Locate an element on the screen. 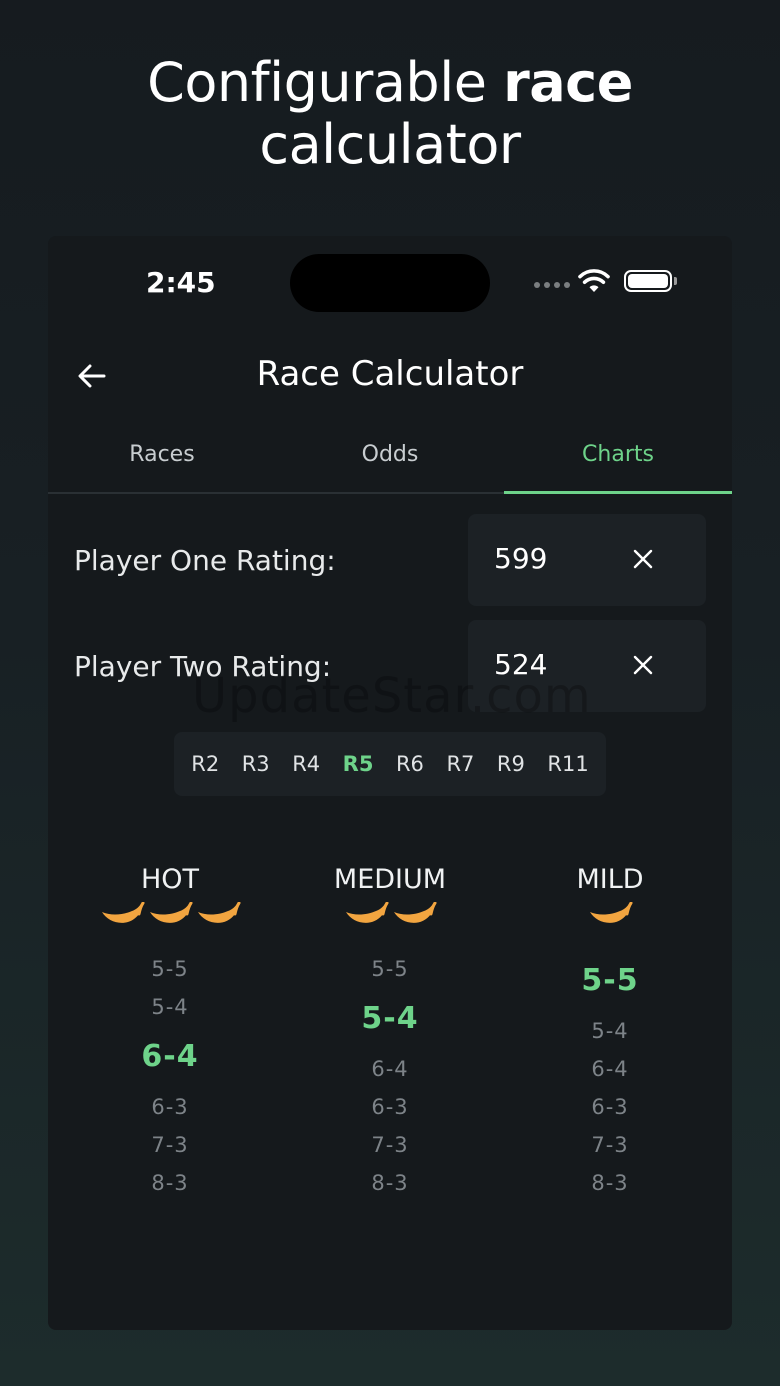  column-heading: HOT is located at coordinates (170, 879).